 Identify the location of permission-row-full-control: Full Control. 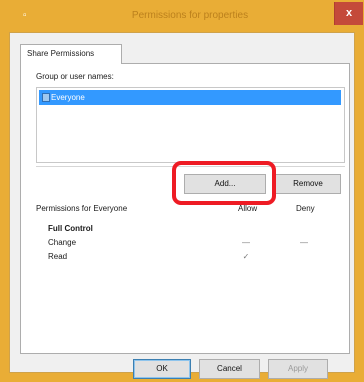
(70, 228).